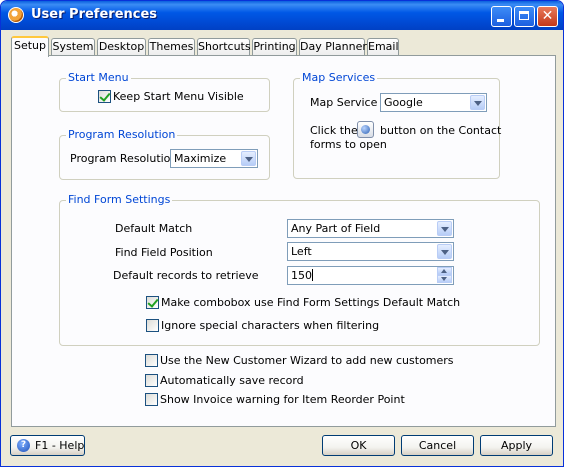 This screenshot has height=467, width=564. What do you see at coordinates (171, 47) in the screenshot?
I see `tab-themes: Themes` at bounding box center [171, 47].